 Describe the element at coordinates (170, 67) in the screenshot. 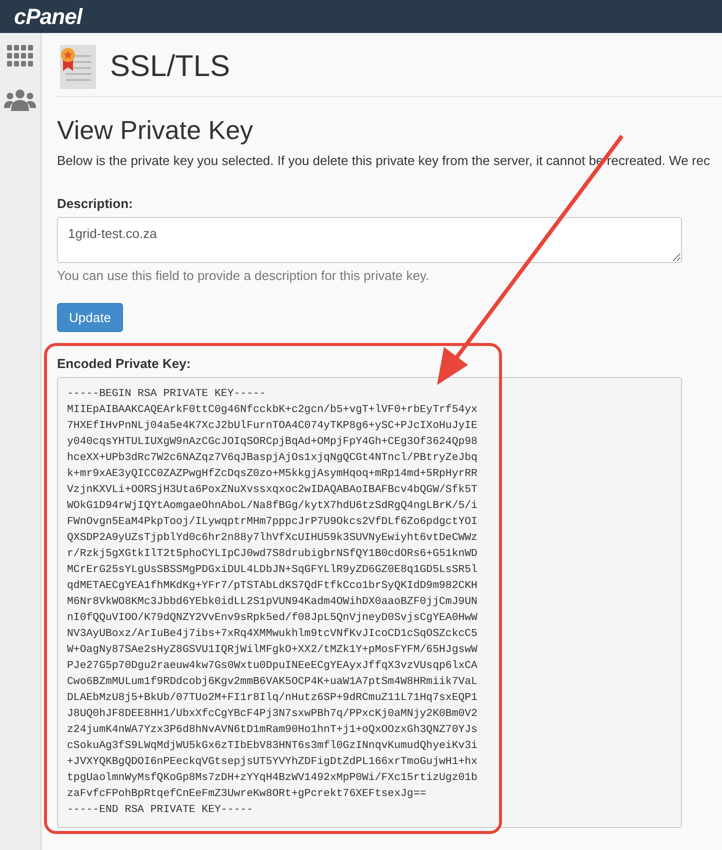

I see `page-title: SSL/TLS` at that location.